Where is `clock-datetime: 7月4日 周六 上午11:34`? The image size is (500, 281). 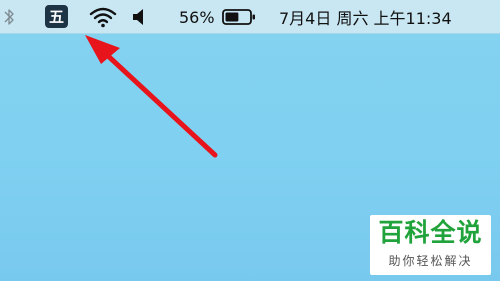
clock-datetime: 7月4日 周六 上午11:34 is located at coordinates (365, 17).